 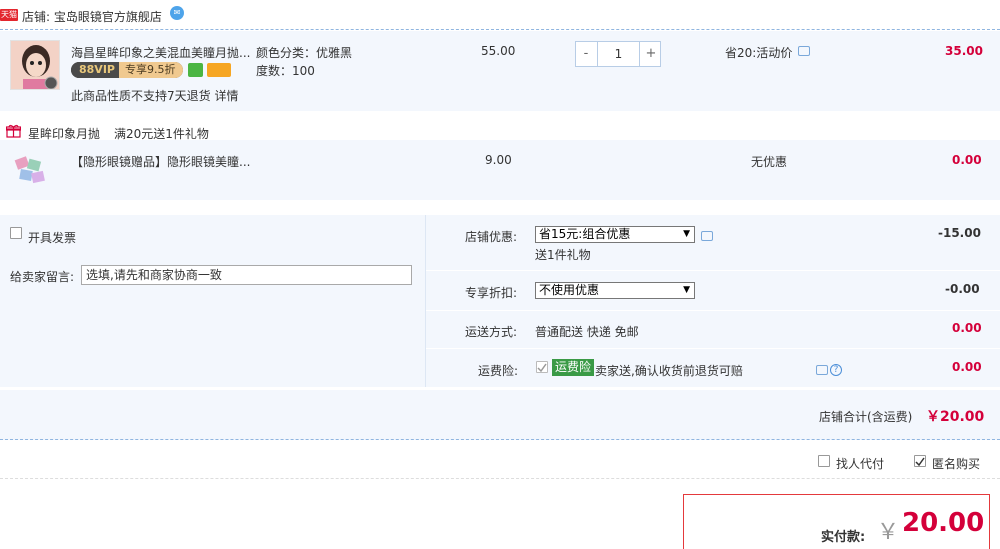 What do you see at coordinates (669, 371) in the screenshot?
I see `insurance-desc: 卖家送,确认收货前退货可赔` at bounding box center [669, 371].